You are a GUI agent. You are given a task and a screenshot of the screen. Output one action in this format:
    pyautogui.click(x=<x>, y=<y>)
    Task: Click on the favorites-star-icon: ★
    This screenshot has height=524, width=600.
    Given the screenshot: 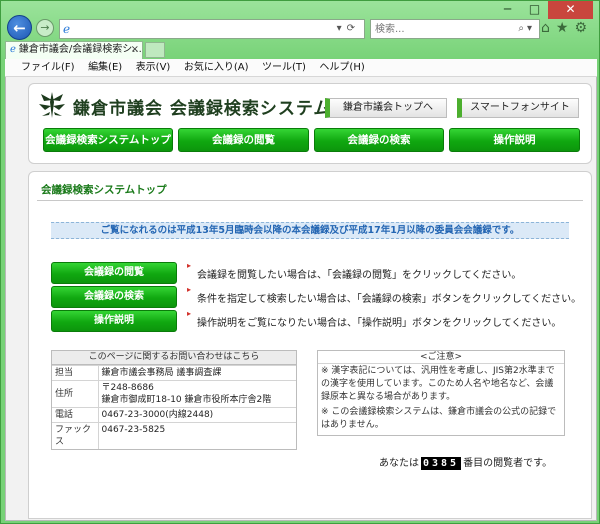 What is the action you would take?
    pyautogui.click(x=565, y=28)
    